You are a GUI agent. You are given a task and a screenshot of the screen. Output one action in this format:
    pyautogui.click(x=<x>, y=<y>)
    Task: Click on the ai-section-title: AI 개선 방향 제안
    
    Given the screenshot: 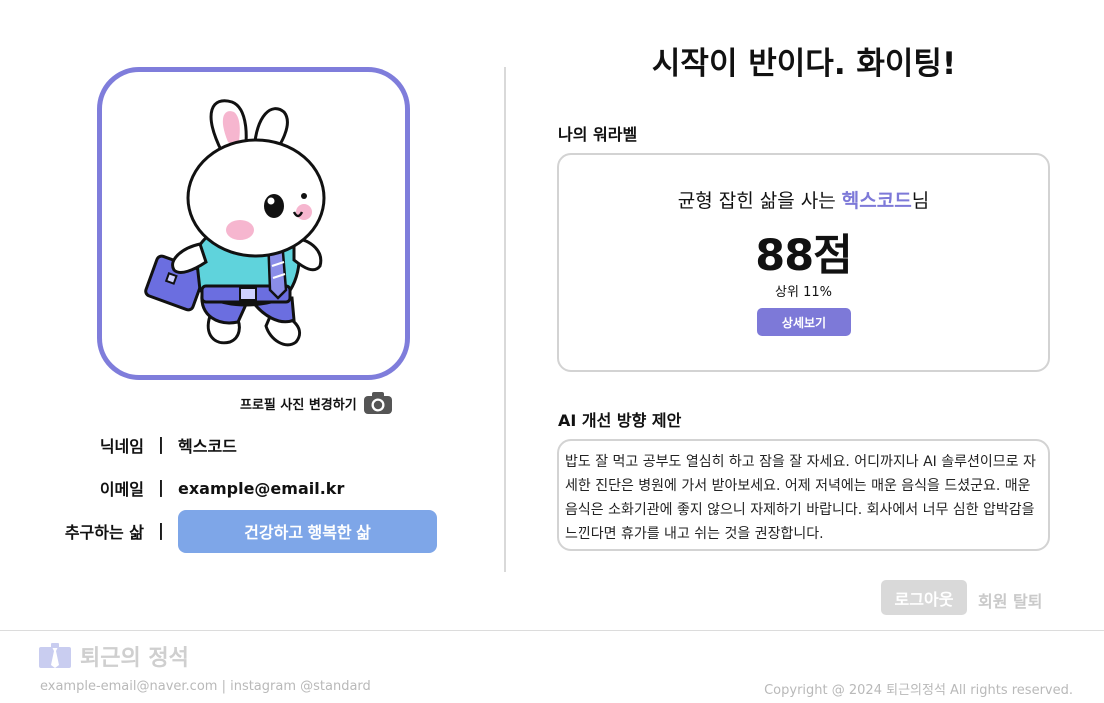 What is the action you would take?
    pyautogui.click(x=620, y=420)
    